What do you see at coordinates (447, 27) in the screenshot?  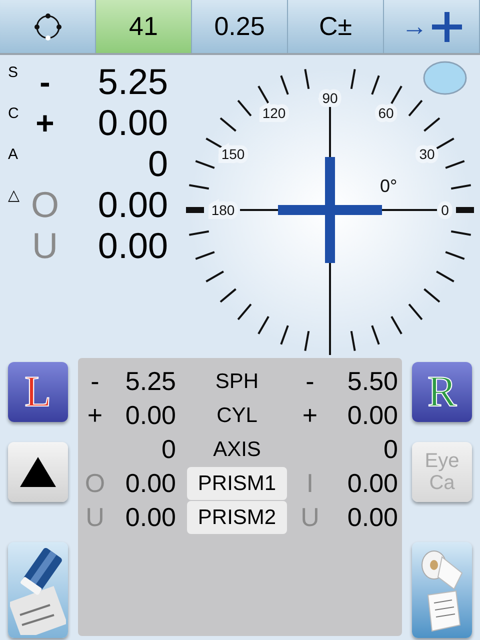 I see `plus-icon` at bounding box center [447, 27].